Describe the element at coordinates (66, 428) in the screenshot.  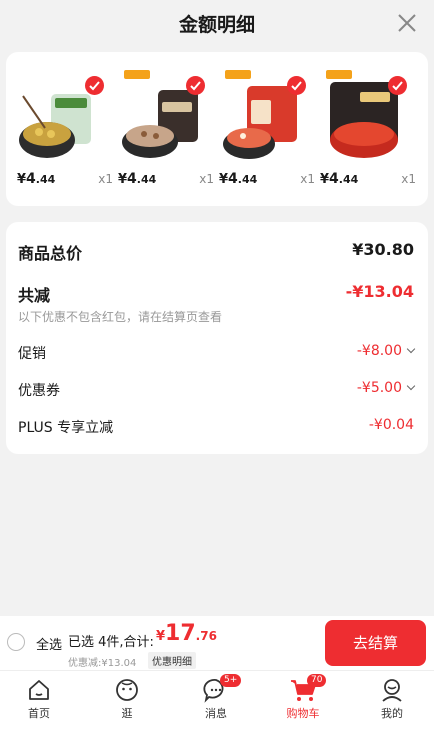
I see `plus-label: PLUS 专享立减` at that location.